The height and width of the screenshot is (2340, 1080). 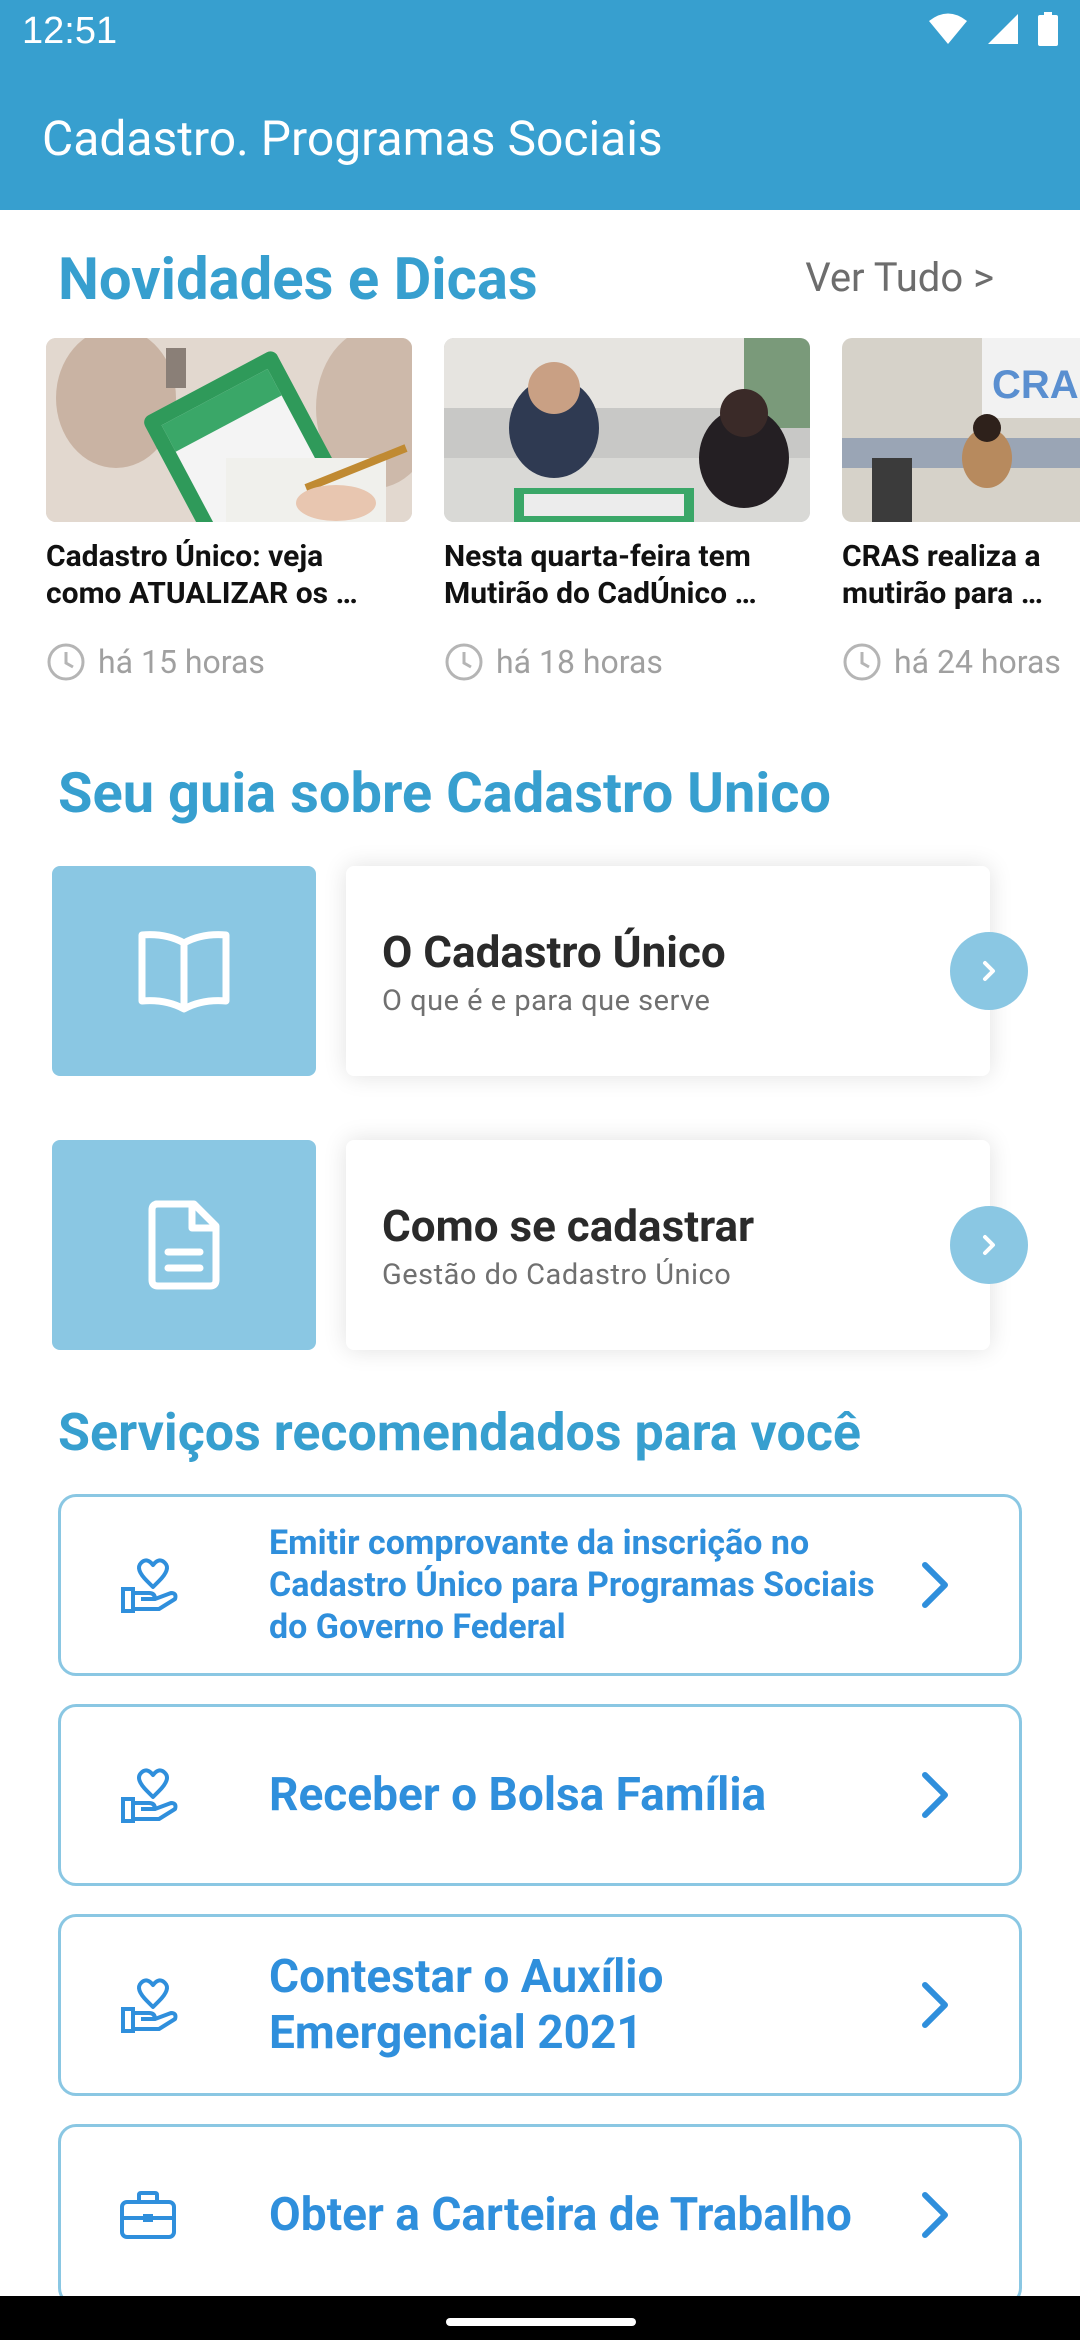 I want to click on battery-icon, so click(x=1048, y=29).